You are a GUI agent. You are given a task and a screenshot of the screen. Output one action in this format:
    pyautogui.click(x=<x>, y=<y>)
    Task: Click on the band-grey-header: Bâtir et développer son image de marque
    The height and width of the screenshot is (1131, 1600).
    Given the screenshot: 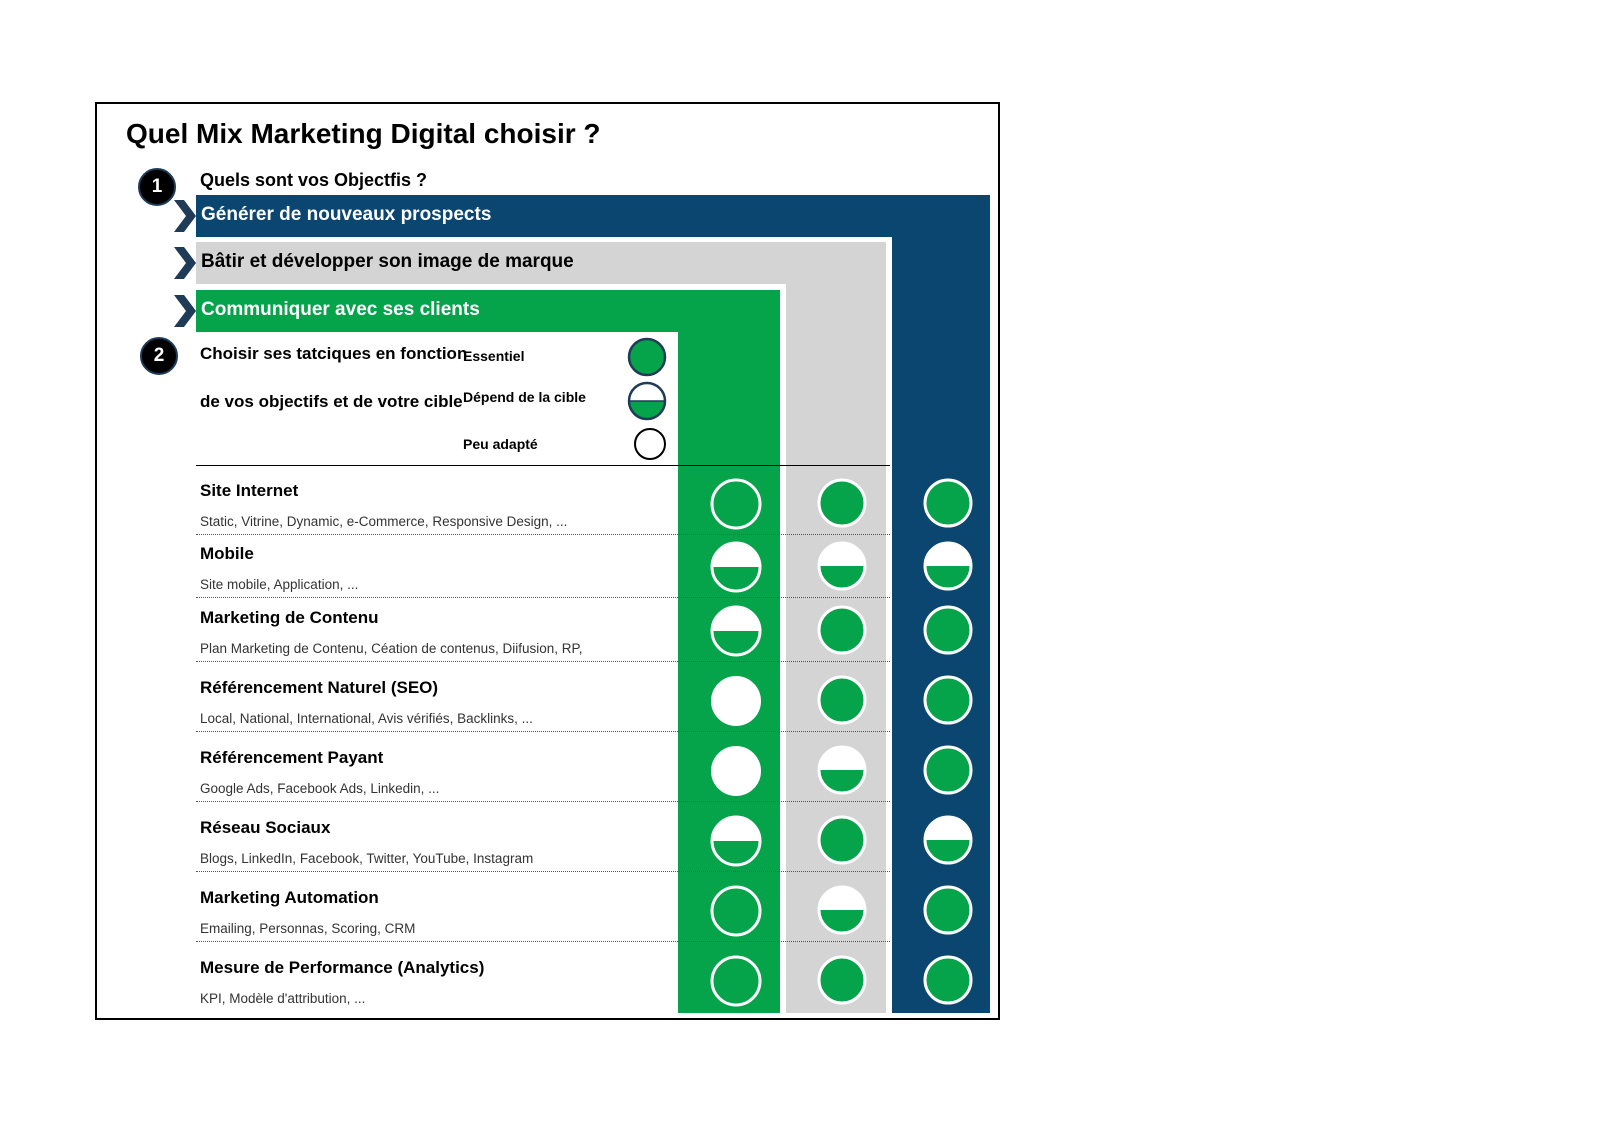 What is the action you would take?
    pyautogui.click(x=541, y=263)
    